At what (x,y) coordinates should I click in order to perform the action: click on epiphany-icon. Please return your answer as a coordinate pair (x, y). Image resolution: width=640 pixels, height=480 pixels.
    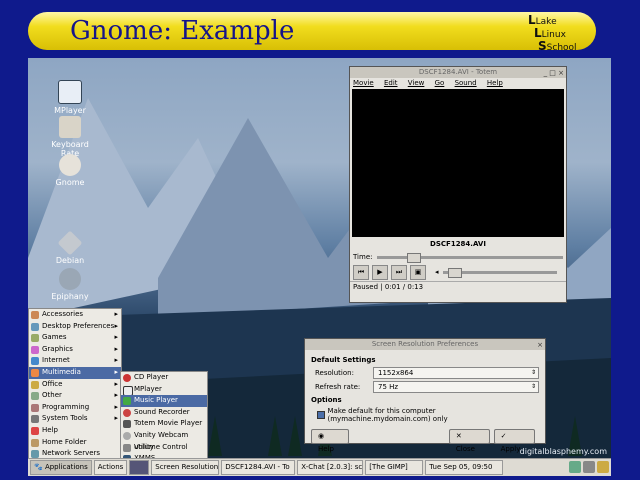
    Looking at the image, I should click on (70, 279).